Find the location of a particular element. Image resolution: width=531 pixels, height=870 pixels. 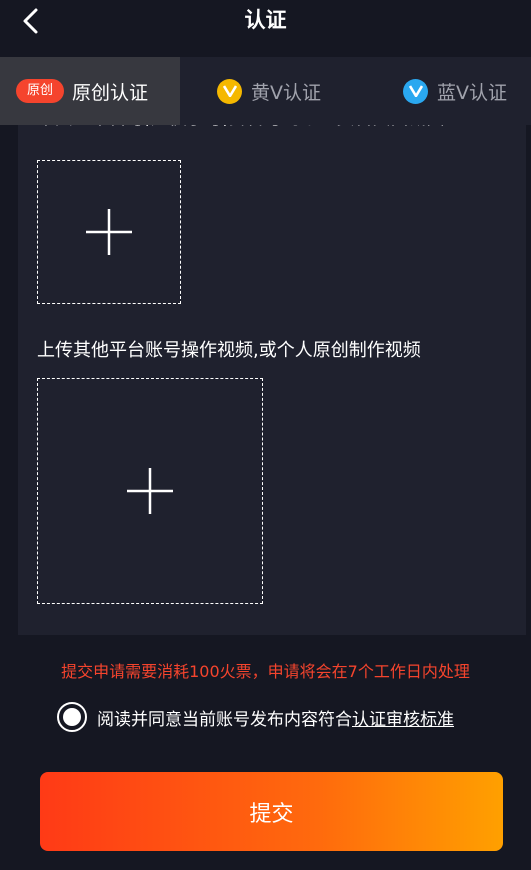

radio-checked-dot is located at coordinates (72, 717).